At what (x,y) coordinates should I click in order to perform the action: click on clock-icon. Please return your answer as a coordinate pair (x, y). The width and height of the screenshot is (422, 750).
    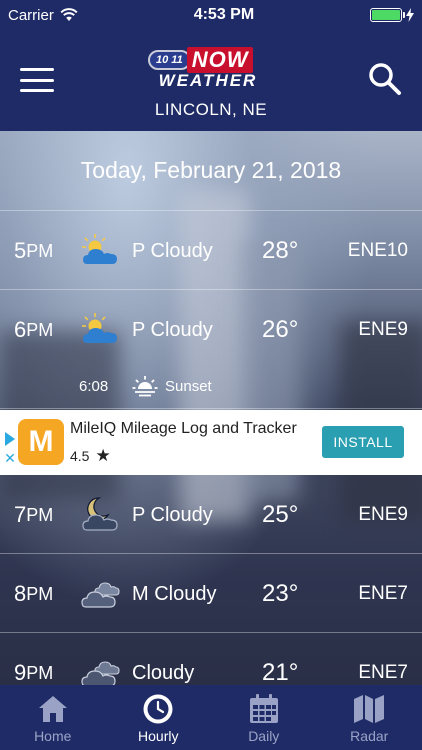
    Looking at the image, I should click on (158, 709).